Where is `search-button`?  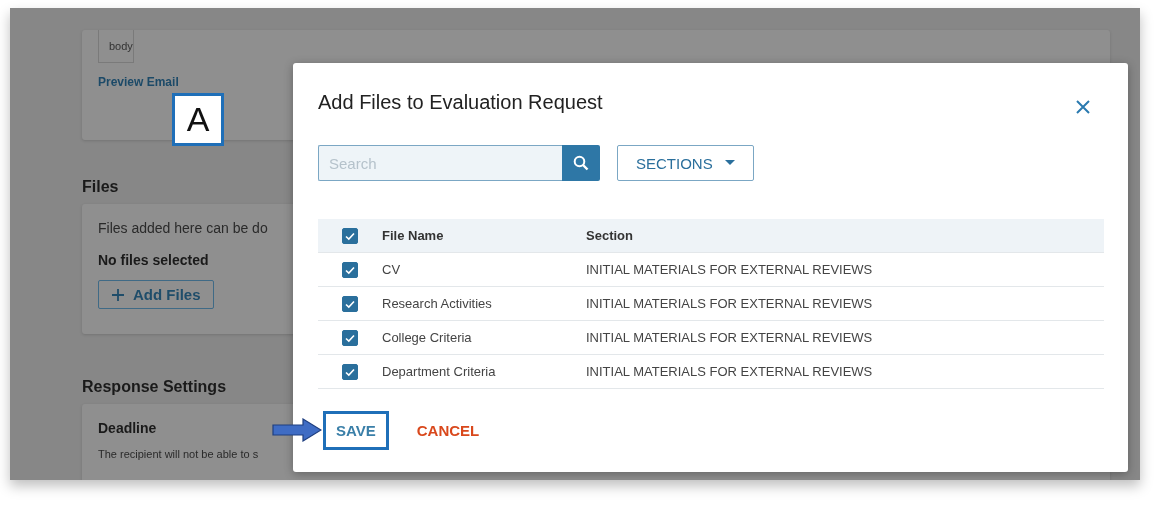 search-button is located at coordinates (581, 163).